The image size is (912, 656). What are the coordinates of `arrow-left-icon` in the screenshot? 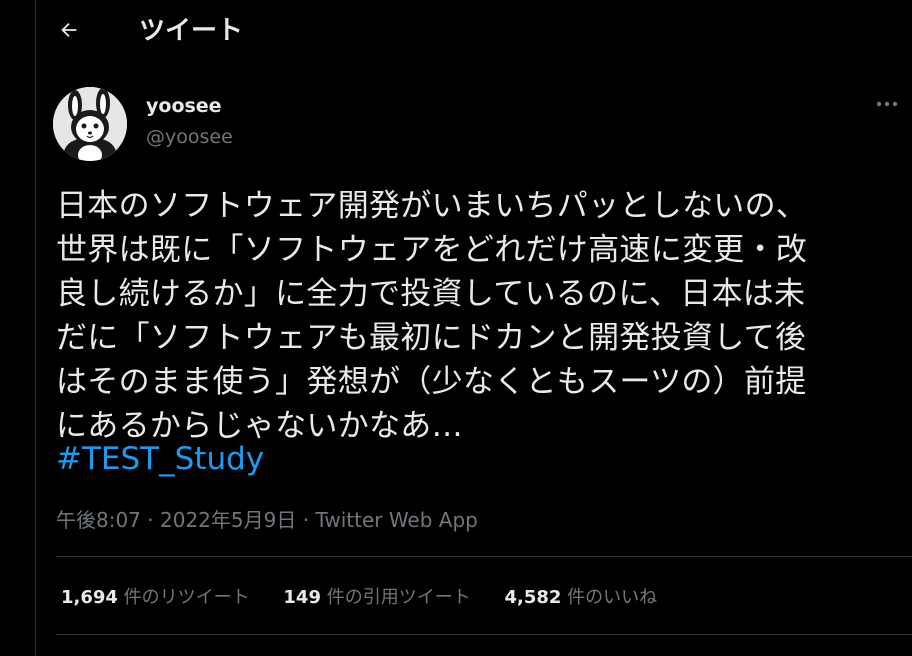 It's located at (69, 30).